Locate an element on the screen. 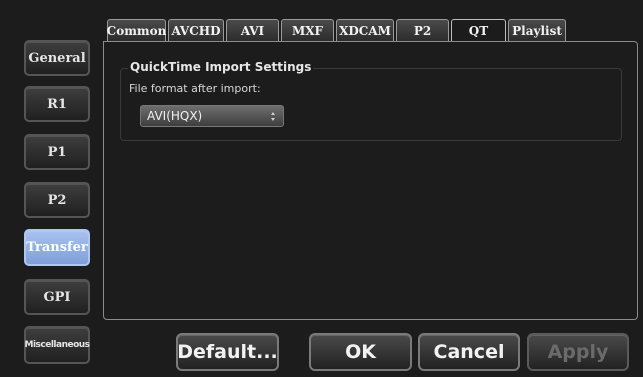 This screenshot has height=377, width=643. cancel-button: Cancel is located at coordinates (469, 352).